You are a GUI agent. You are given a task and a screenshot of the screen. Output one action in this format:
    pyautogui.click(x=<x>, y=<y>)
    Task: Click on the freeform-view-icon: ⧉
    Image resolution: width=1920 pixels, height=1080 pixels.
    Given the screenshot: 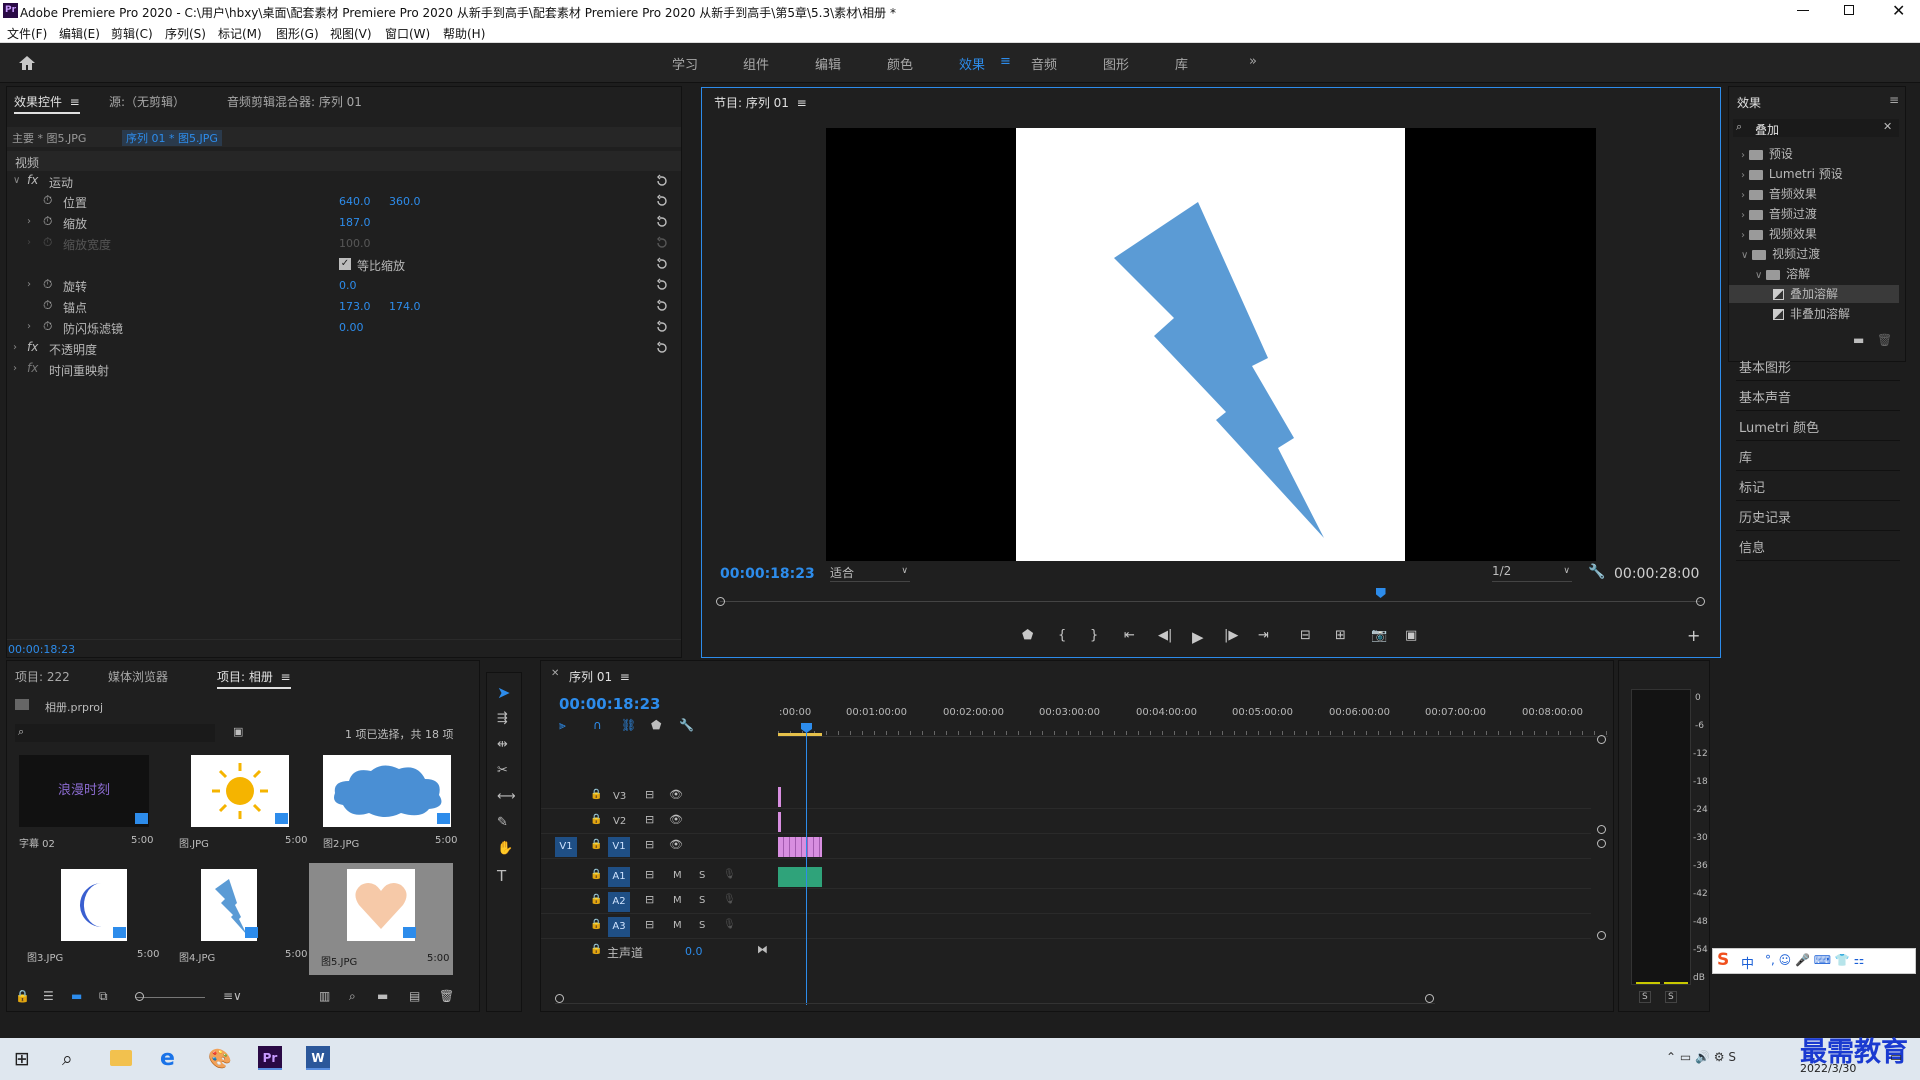 What is the action you would take?
    pyautogui.click(x=103, y=996)
    